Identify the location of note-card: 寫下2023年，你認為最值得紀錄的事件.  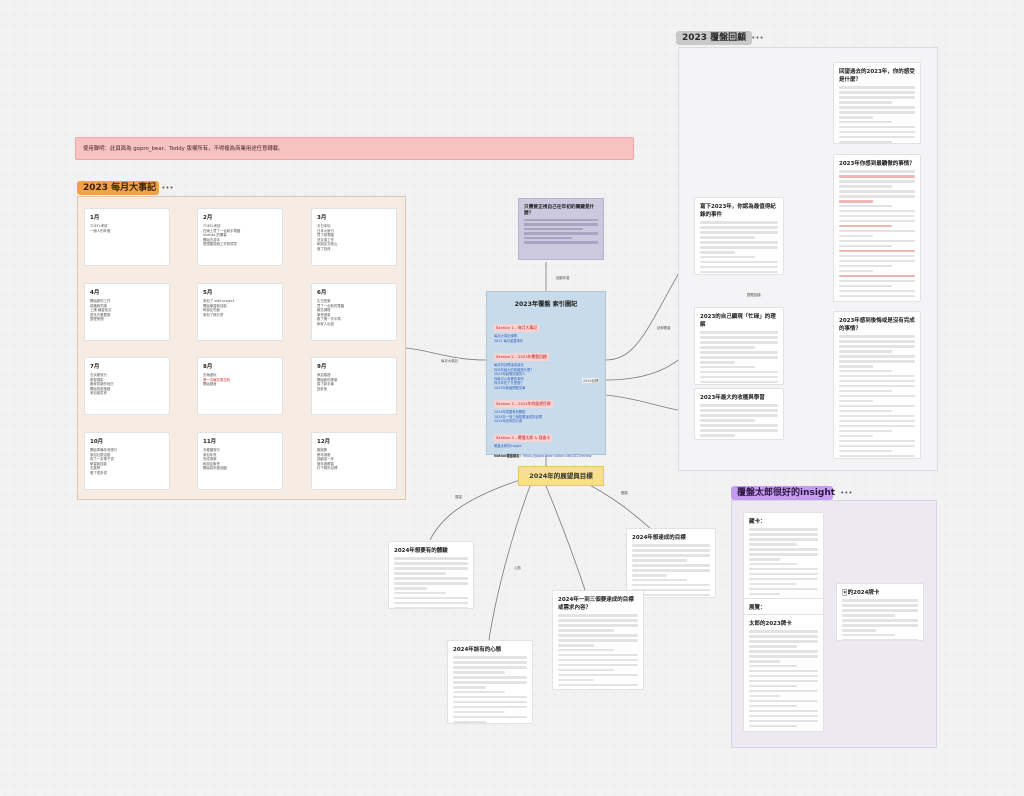
(739, 236).